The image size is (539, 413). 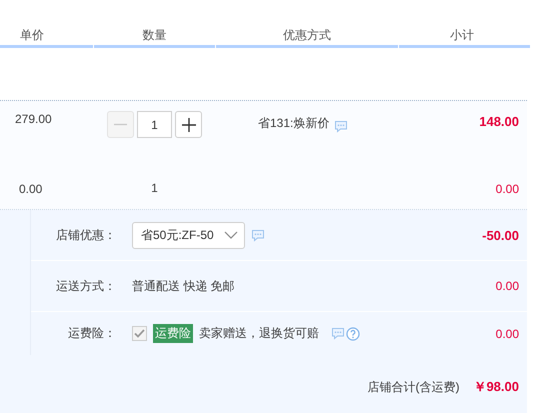 What do you see at coordinates (188, 235) in the screenshot?
I see `coupon-select: 省50元:ZF-50` at bounding box center [188, 235].